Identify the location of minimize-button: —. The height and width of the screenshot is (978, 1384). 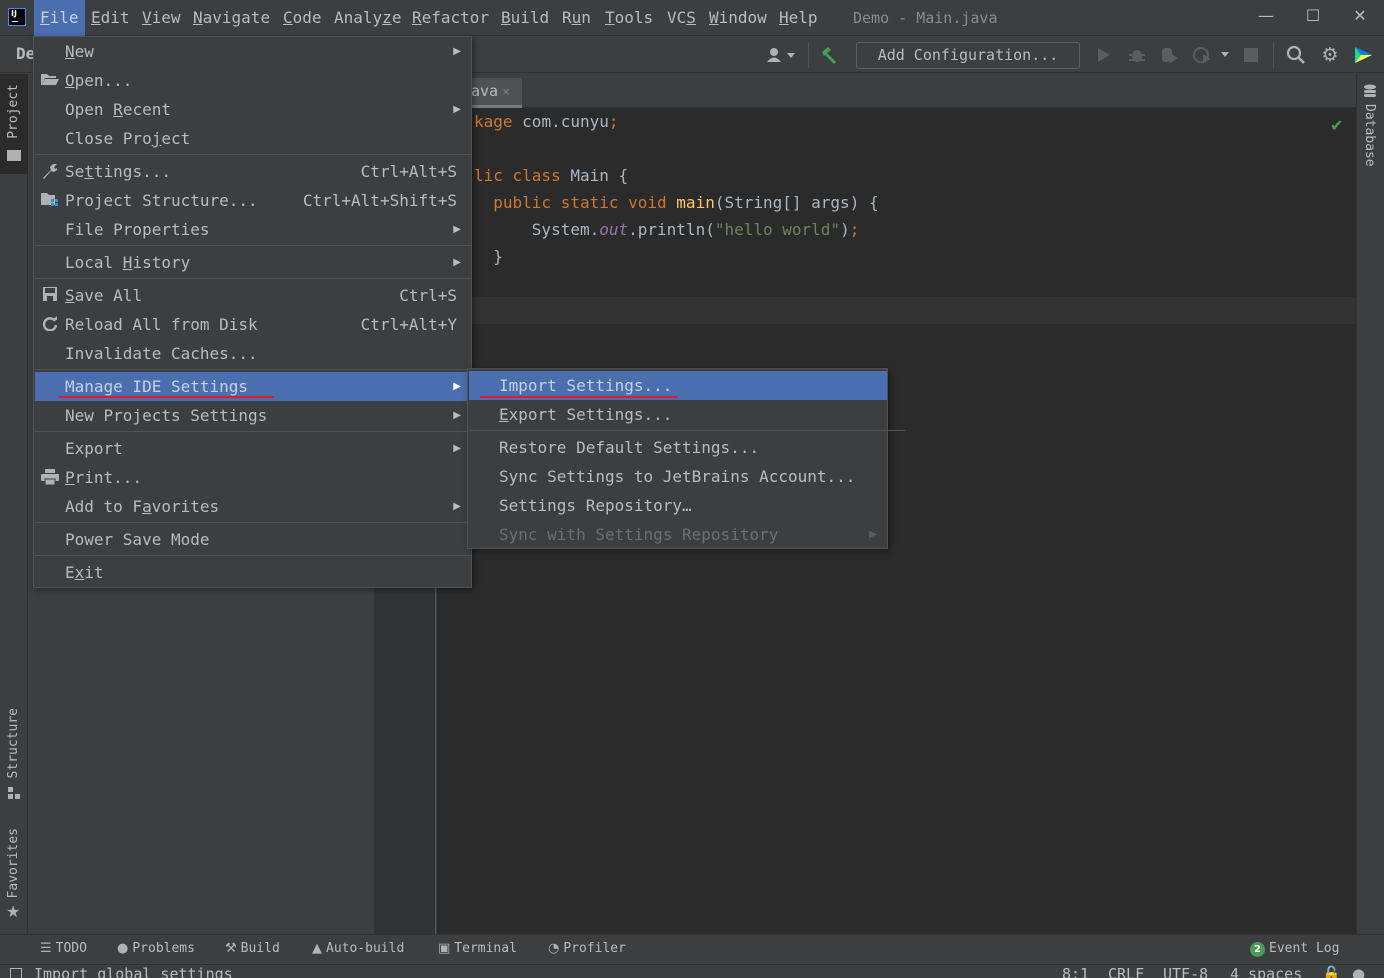
(1266, 16).